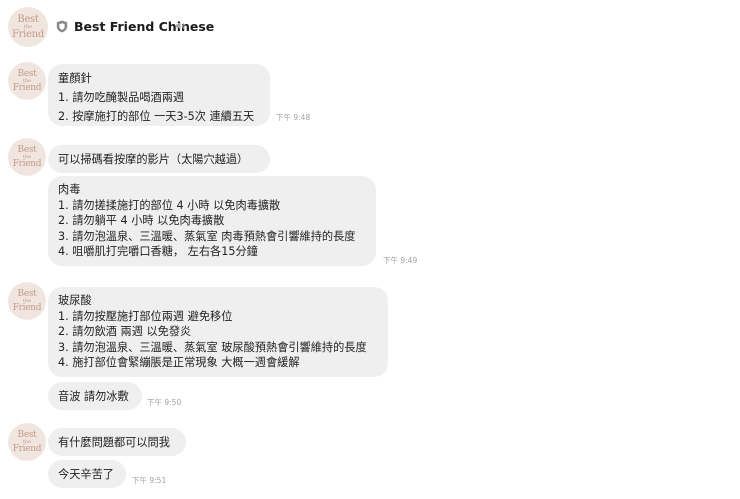 This screenshot has height=499, width=740. Describe the element at coordinates (121, 97) in the screenshot. I see `message-line: 1. 請勿吃醃製品喝酒兩週` at that location.